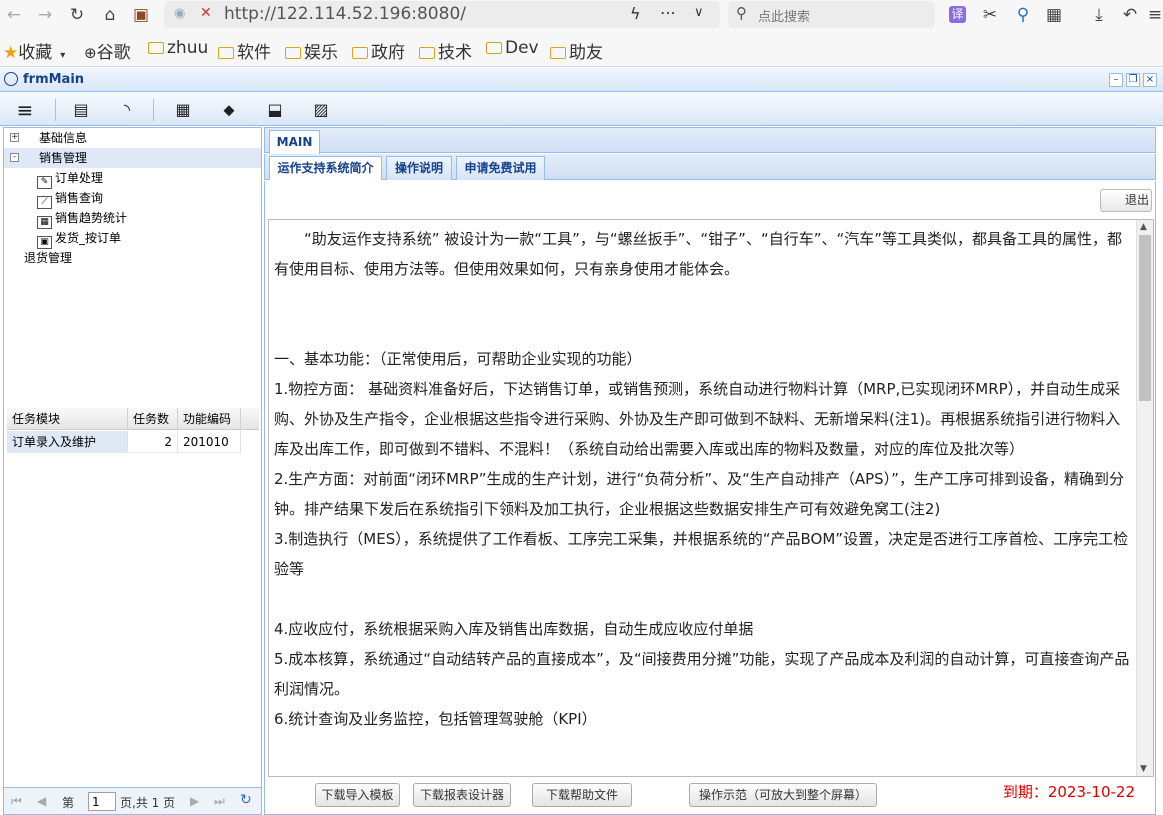  Describe the element at coordinates (153, 442) in the screenshot. I see `cell-count: 2` at that location.